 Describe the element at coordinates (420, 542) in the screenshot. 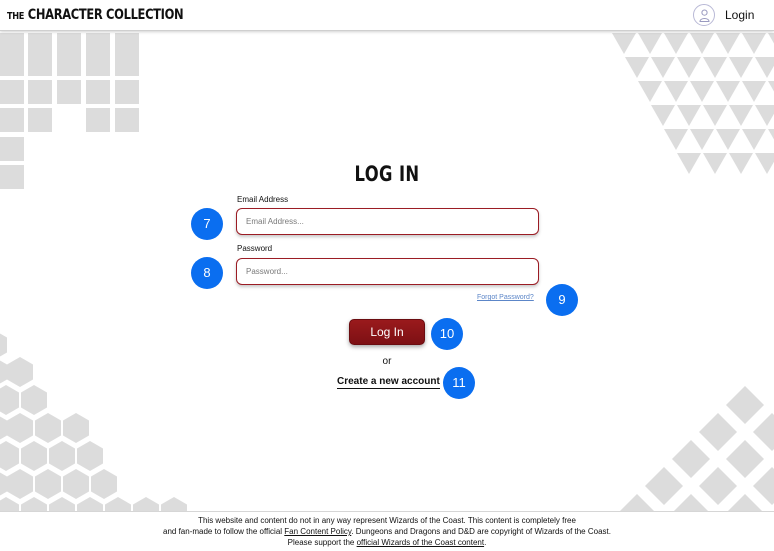

I see `wizards-content-link: official Wizards of the Coast content` at that location.